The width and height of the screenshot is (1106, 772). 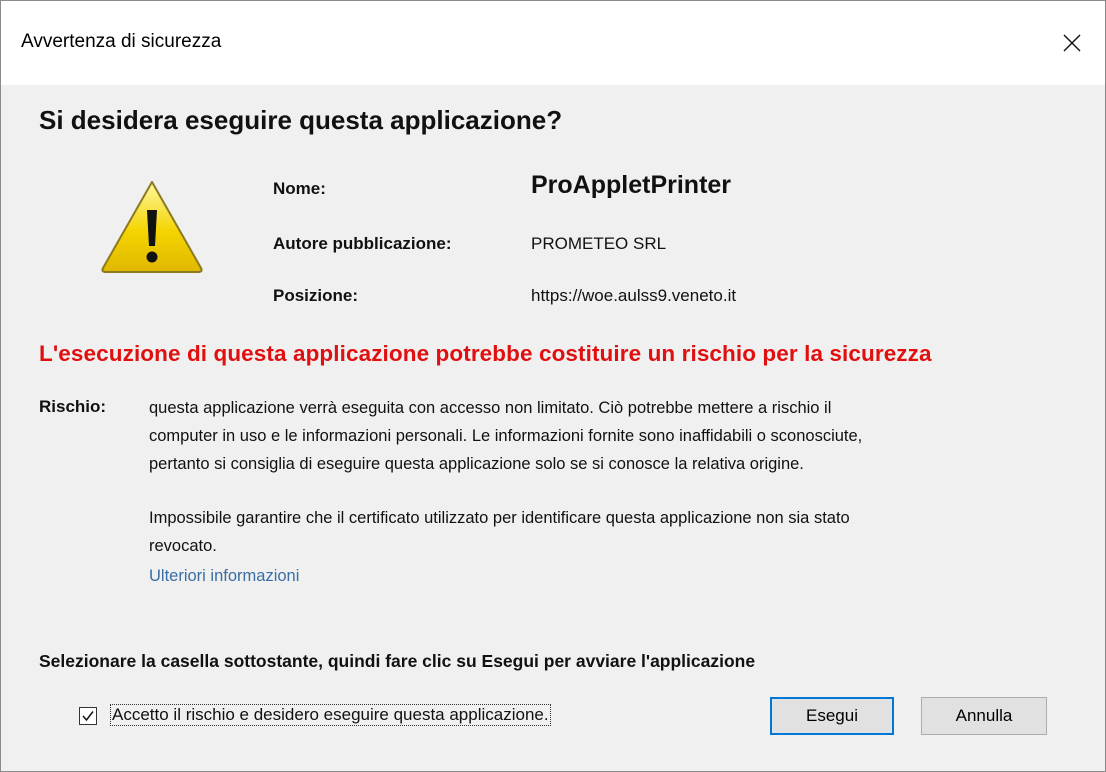 I want to click on title-bar: Avvertenza di sicurezza, so click(x=553, y=43).